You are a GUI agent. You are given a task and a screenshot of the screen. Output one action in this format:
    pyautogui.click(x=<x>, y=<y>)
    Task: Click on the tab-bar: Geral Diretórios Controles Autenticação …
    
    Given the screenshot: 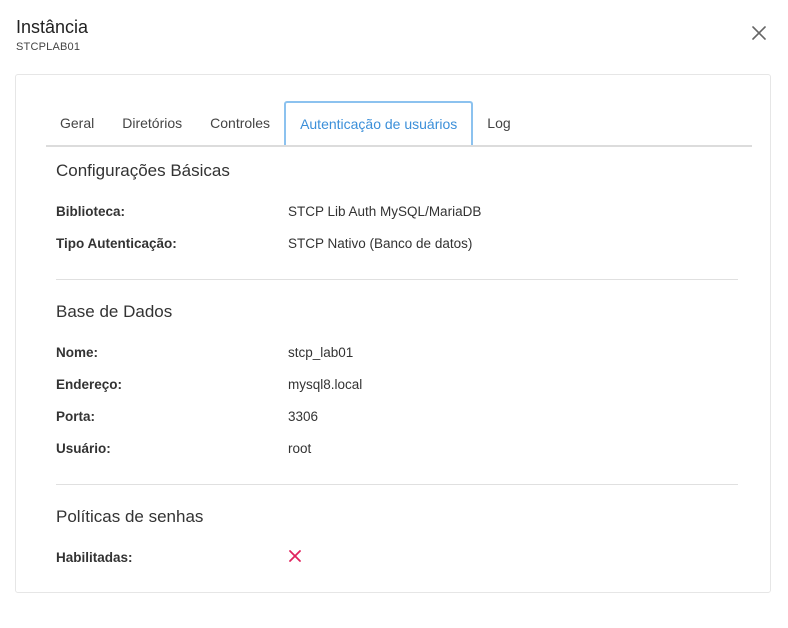 What is the action you would take?
    pyautogui.click(x=399, y=124)
    